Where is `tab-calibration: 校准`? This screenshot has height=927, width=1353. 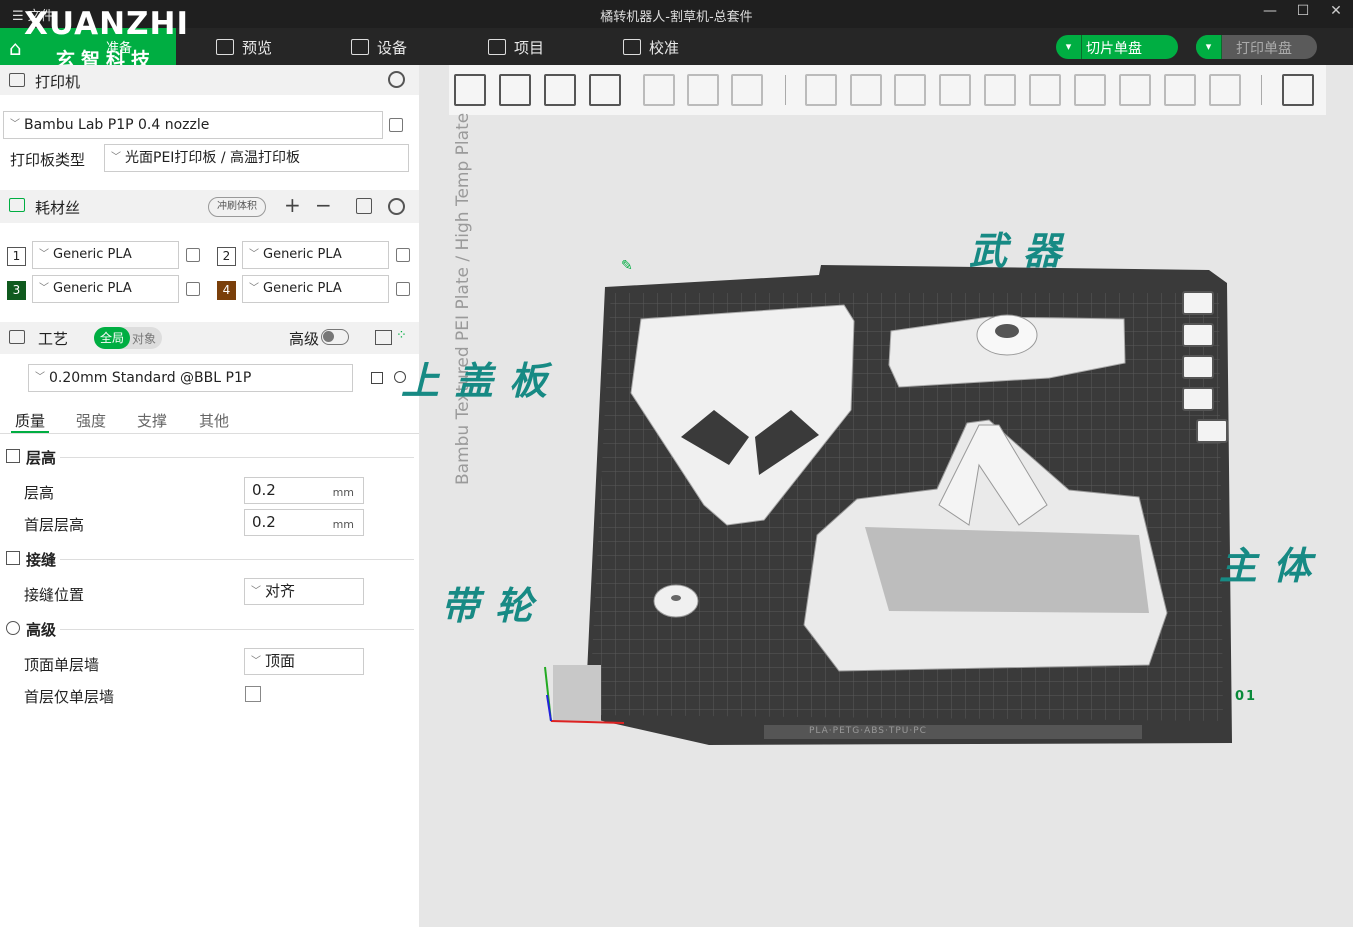 tab-calibration: 校准 is located at coordinates (651, 47).